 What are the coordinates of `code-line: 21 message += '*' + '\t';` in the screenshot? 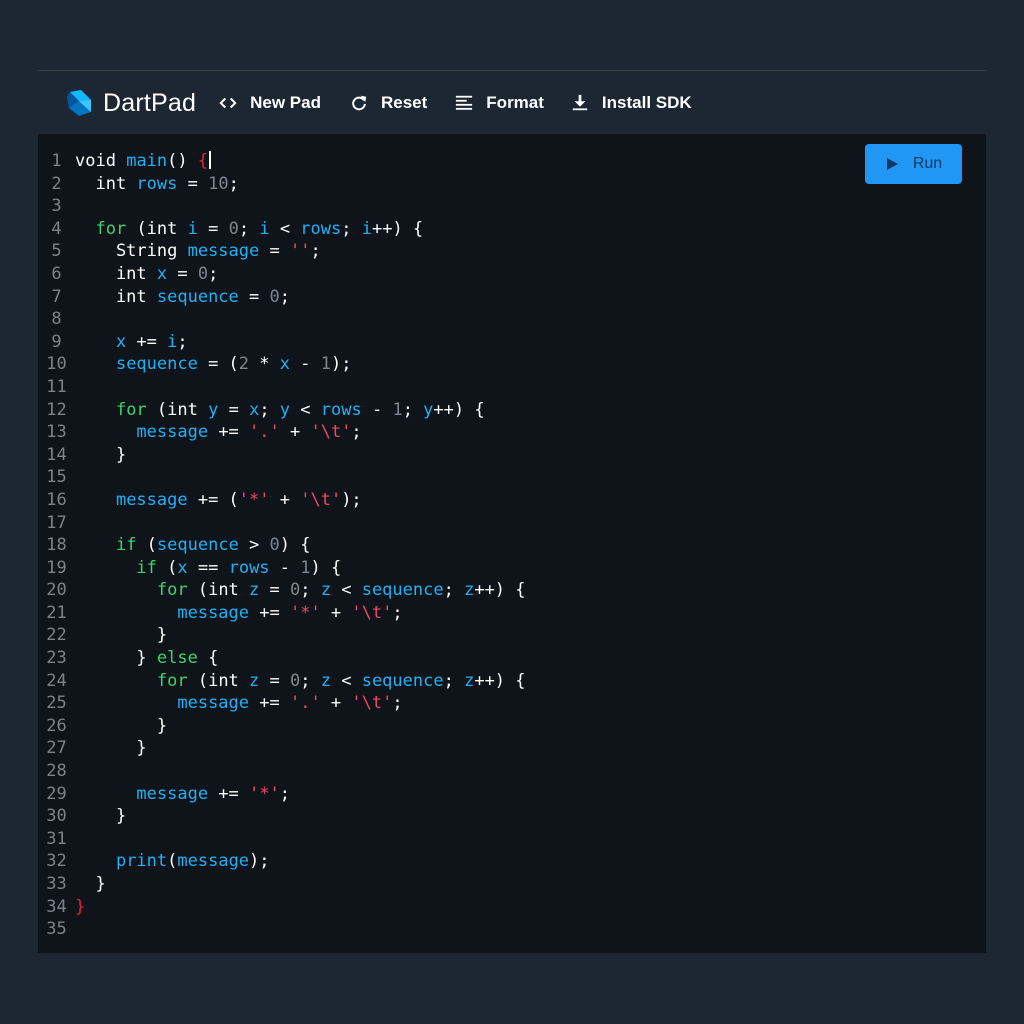 It's located at (468, 613).